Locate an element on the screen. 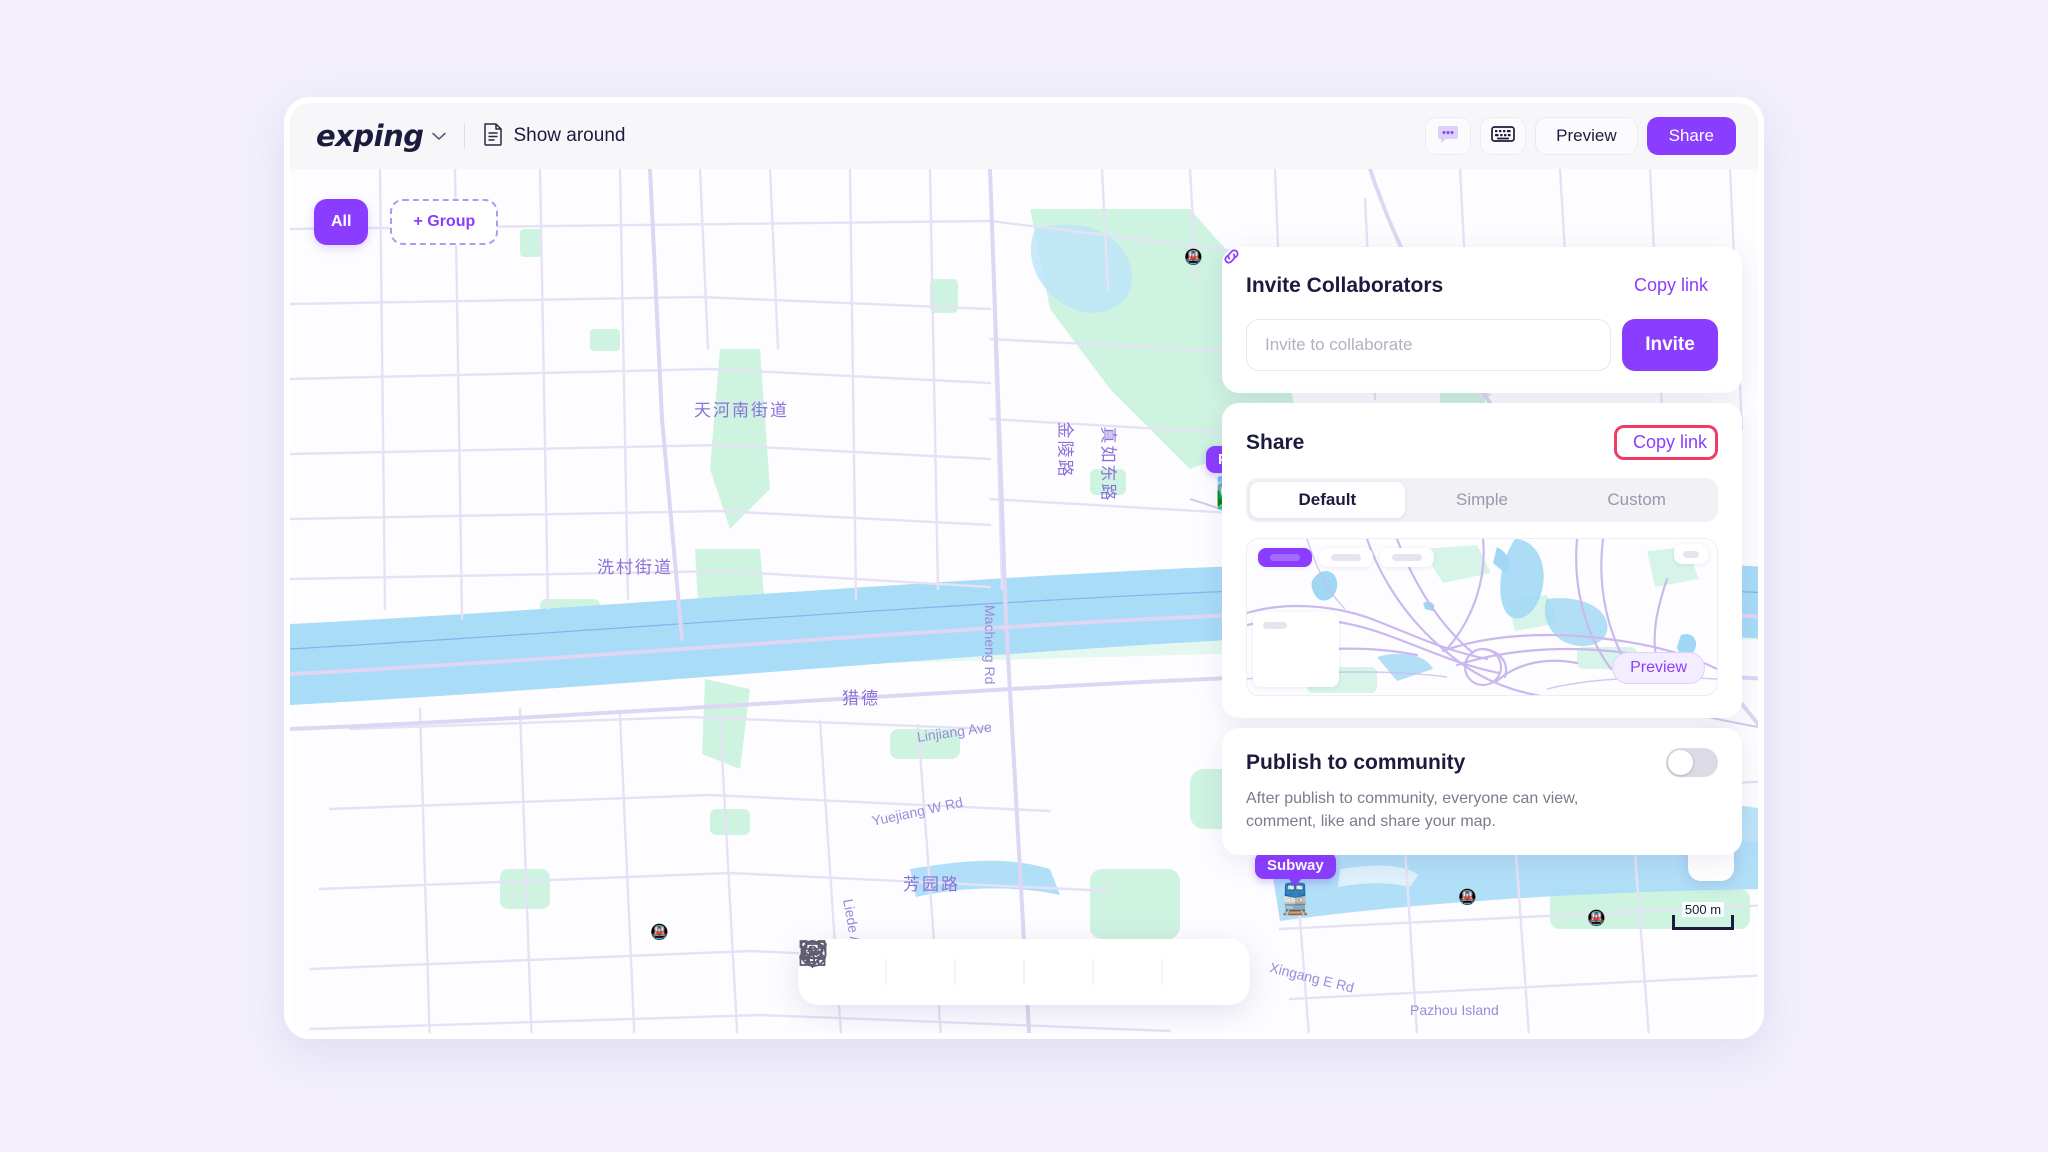 This screenshot has height=1152, width=2048. document-title: Show around is located at coordinates (554, 136).